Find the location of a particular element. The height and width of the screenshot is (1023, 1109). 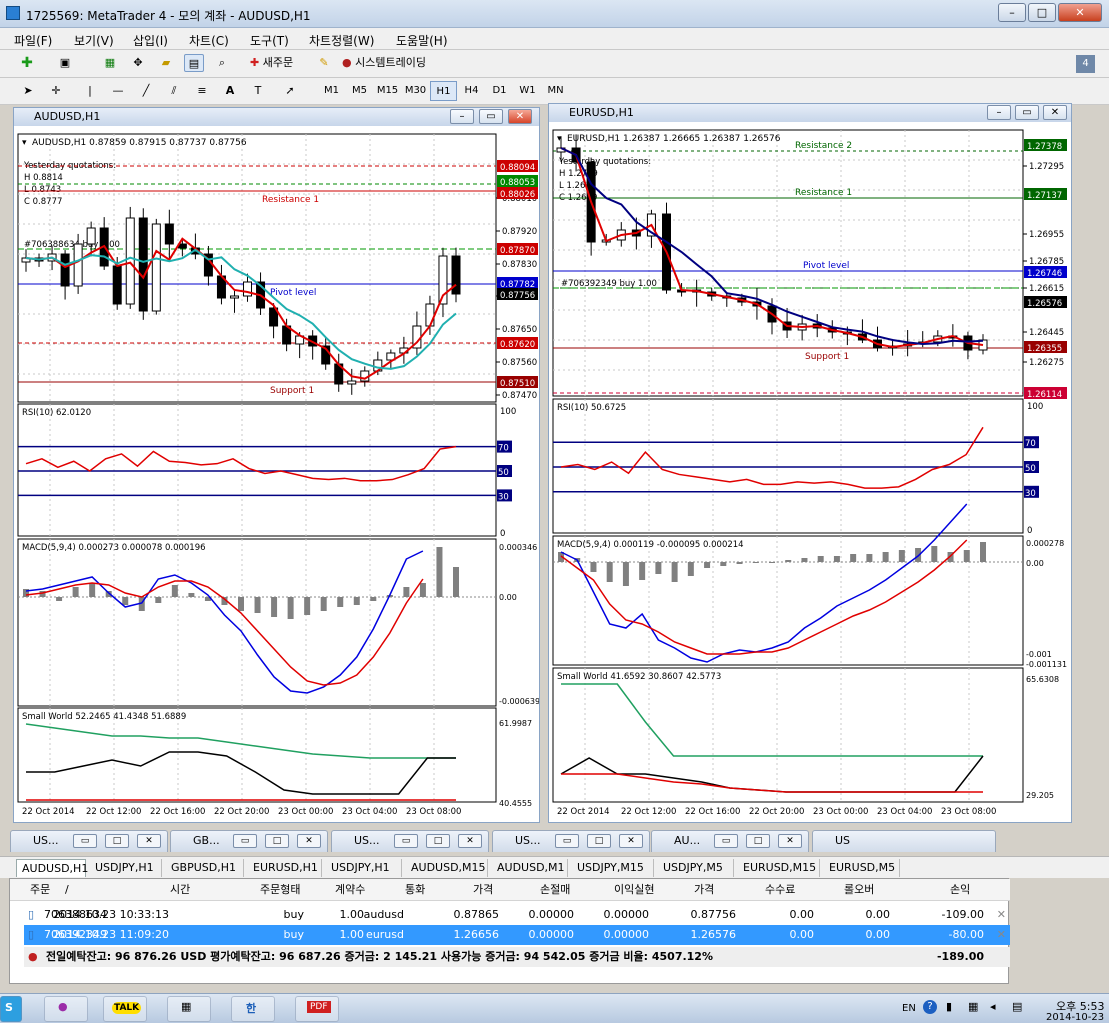

navigator-button: ✥ is located at coordinates (138, 63).